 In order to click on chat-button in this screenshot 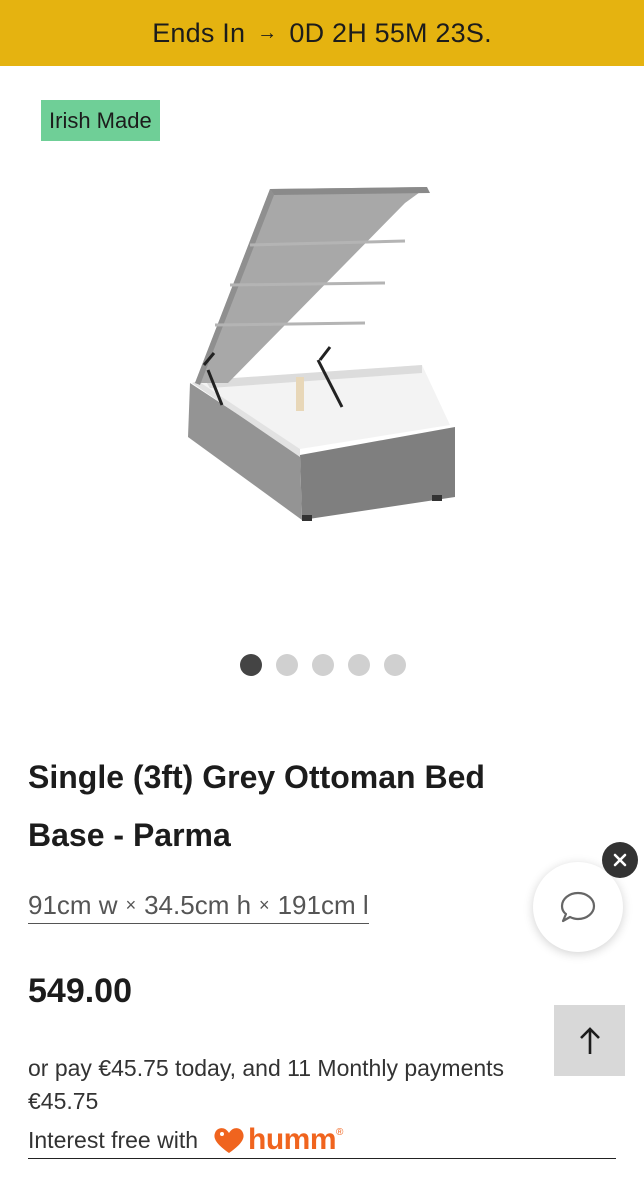, I will do `click(578, 907)`.